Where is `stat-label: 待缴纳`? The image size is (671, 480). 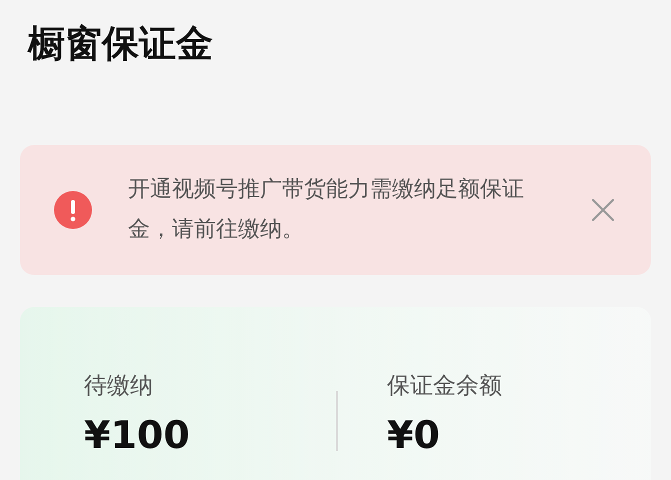
stat-label: 待缴纳 is located at coordinates (118, 386).